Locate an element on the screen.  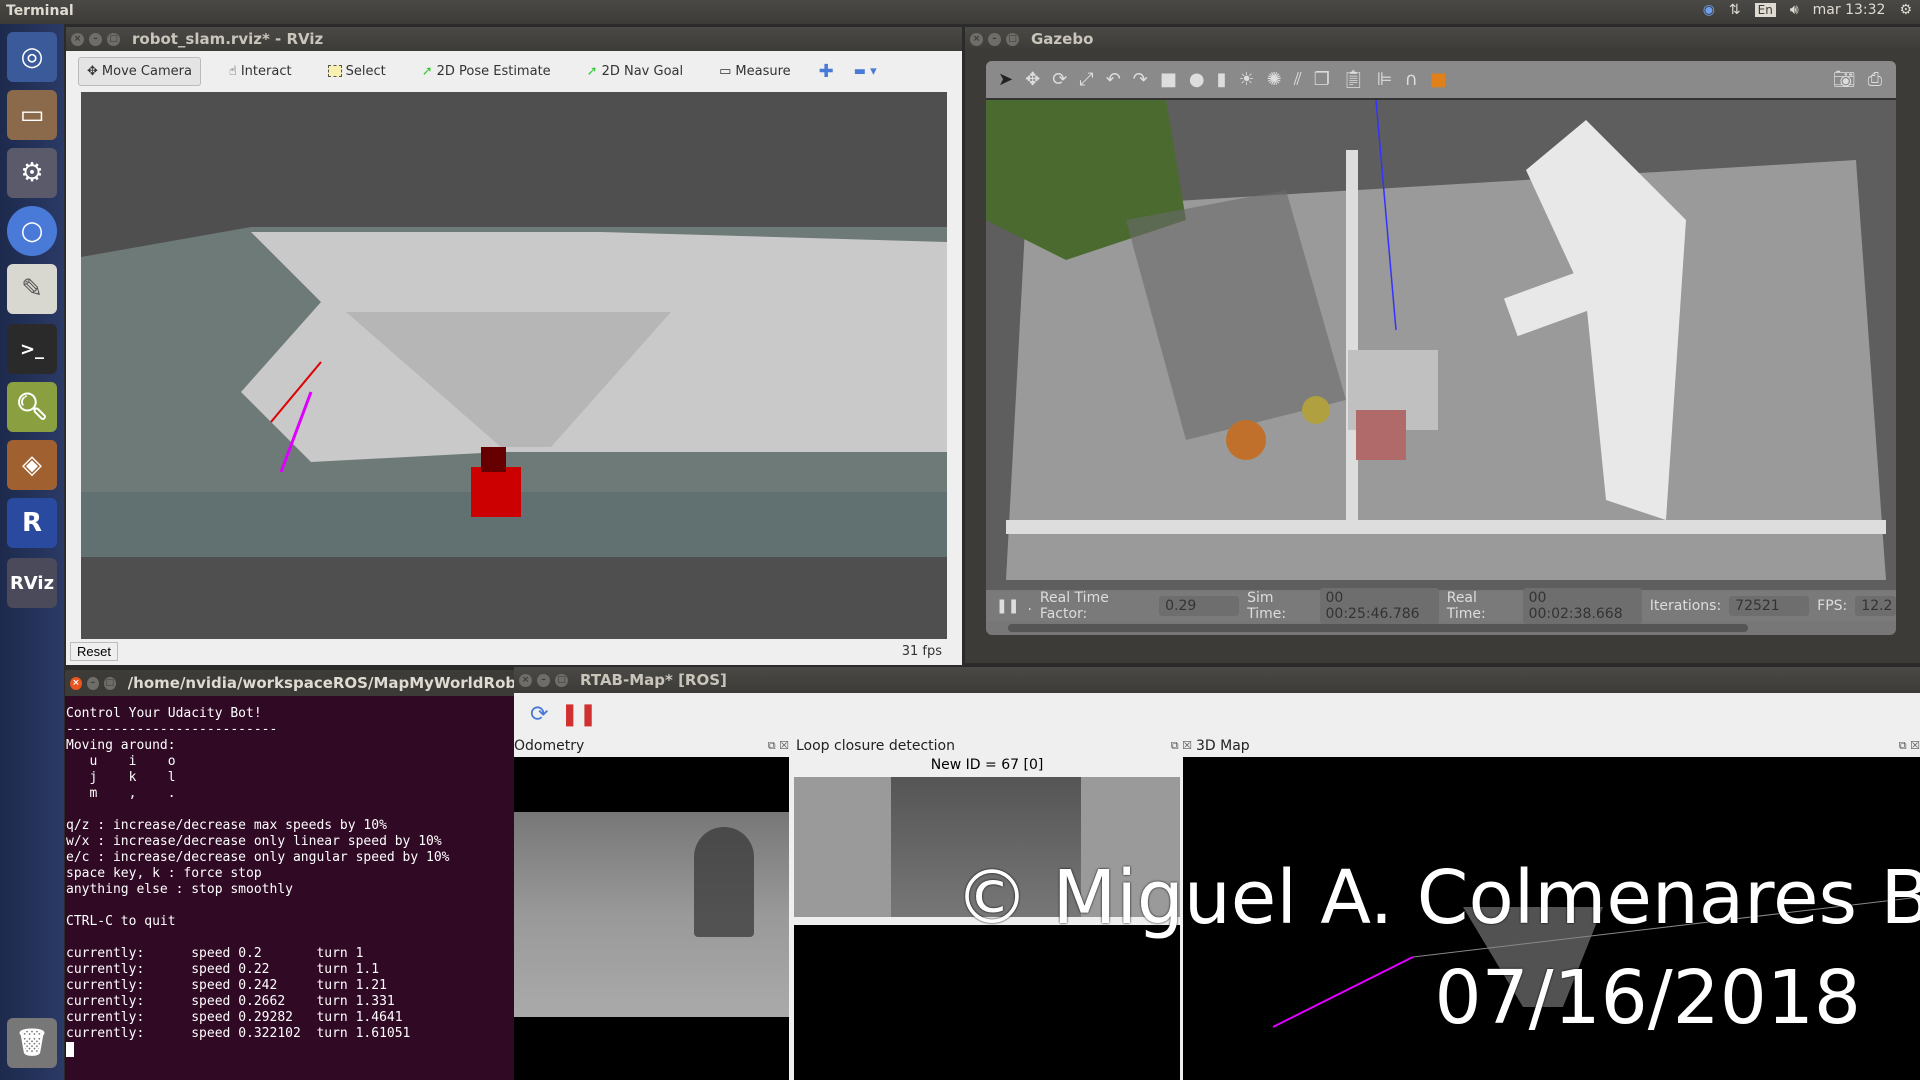
hand-icon: ☝ is located at coordinates (232, 71).